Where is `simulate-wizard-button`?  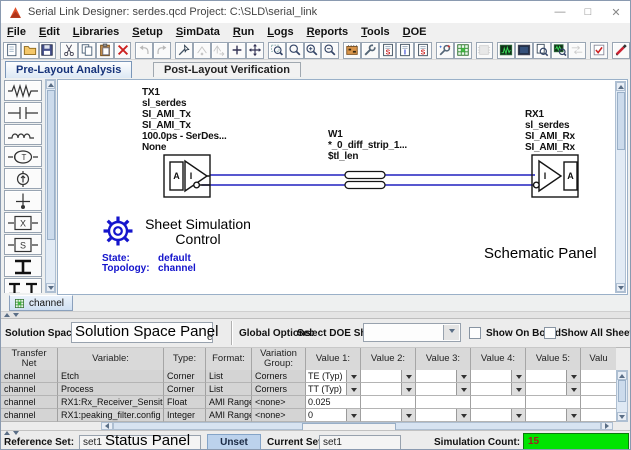 simulate-wizard-button is located at coordinates (444, 50).